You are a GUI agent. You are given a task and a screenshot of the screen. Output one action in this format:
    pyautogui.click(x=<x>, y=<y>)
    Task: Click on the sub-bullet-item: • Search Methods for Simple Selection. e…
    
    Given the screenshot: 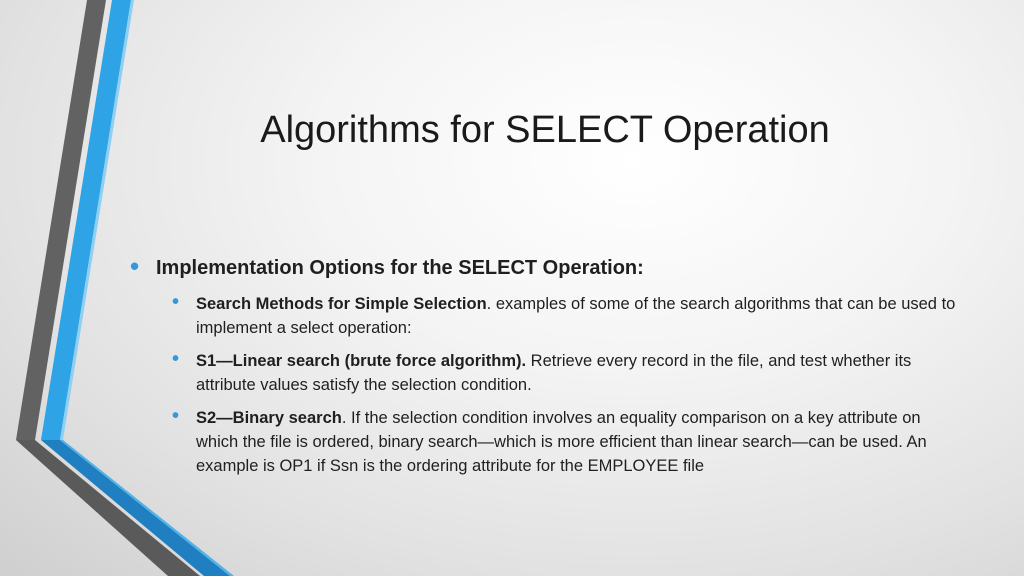 What is the action you would take?
    pyautogui.click(x=565, y=315)
    